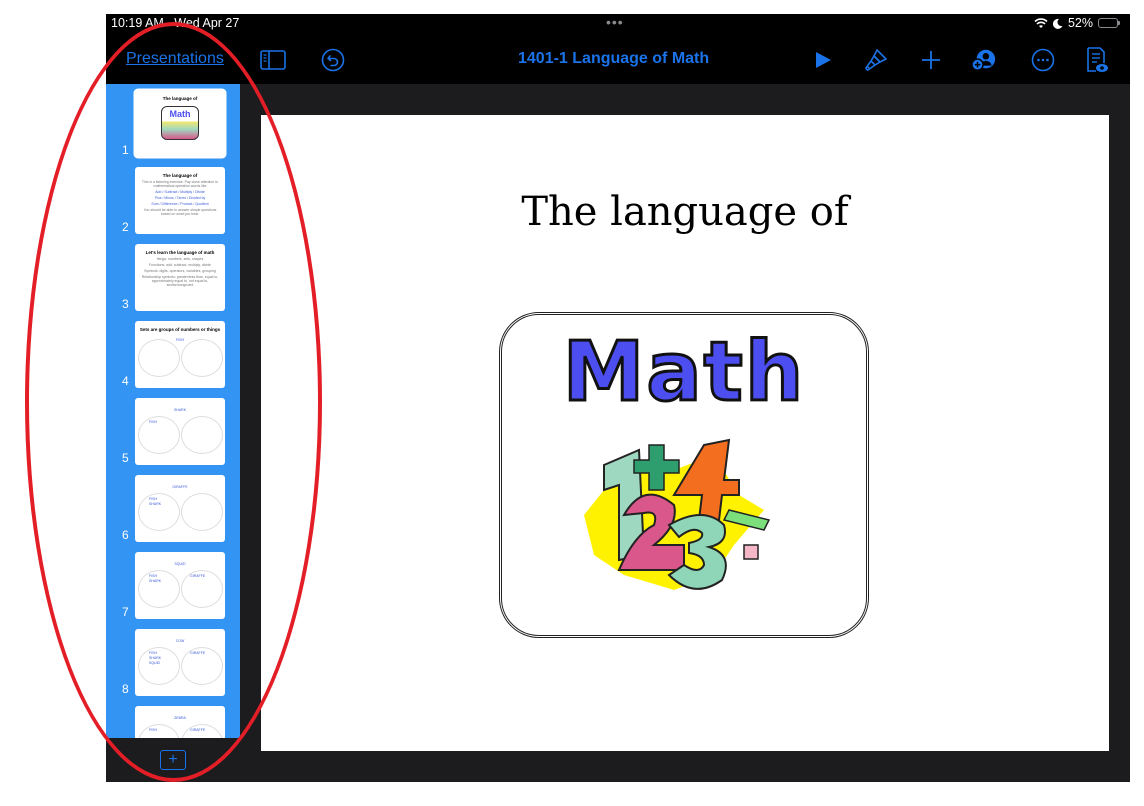 This screenshot has width=1144, height=806. Describe the element at coordinates (984, 60) in the screenshot. I see `collaborate-icon` at that location.